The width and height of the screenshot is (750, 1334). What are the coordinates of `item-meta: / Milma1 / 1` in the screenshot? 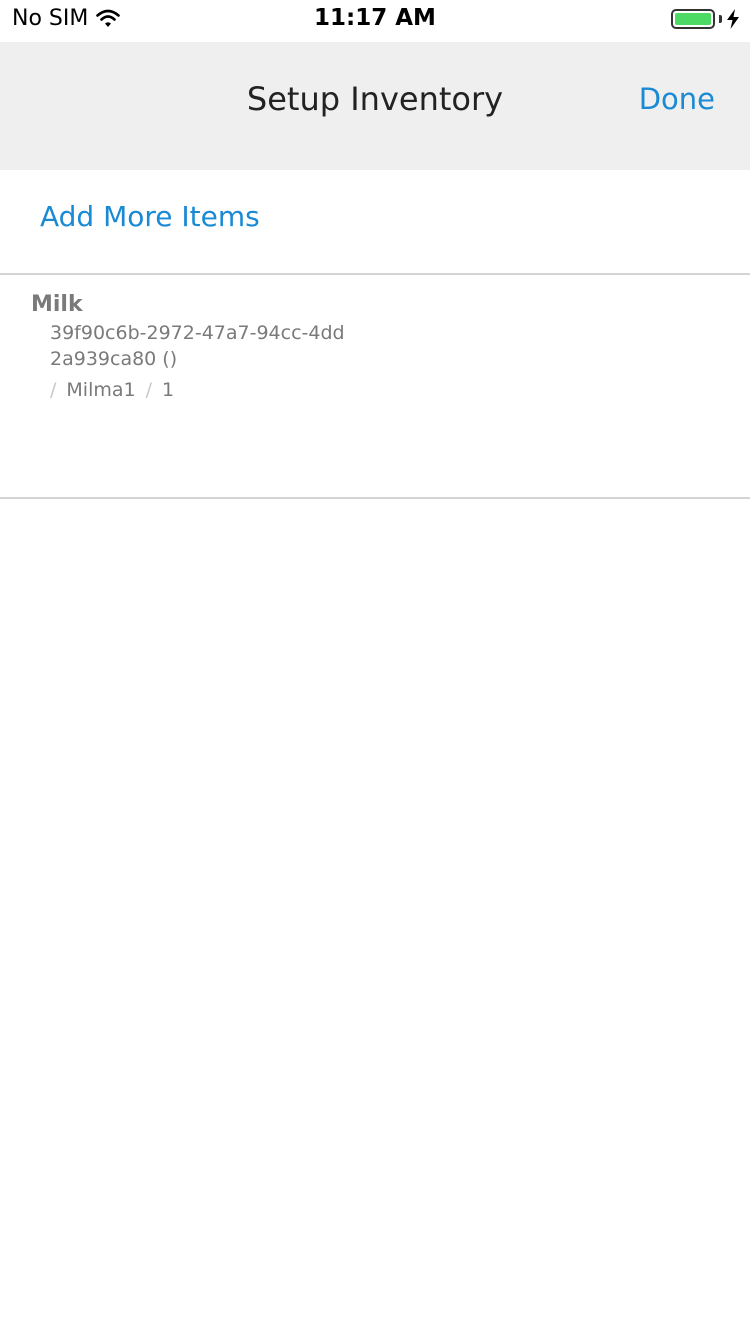 It's located at (112, 390).